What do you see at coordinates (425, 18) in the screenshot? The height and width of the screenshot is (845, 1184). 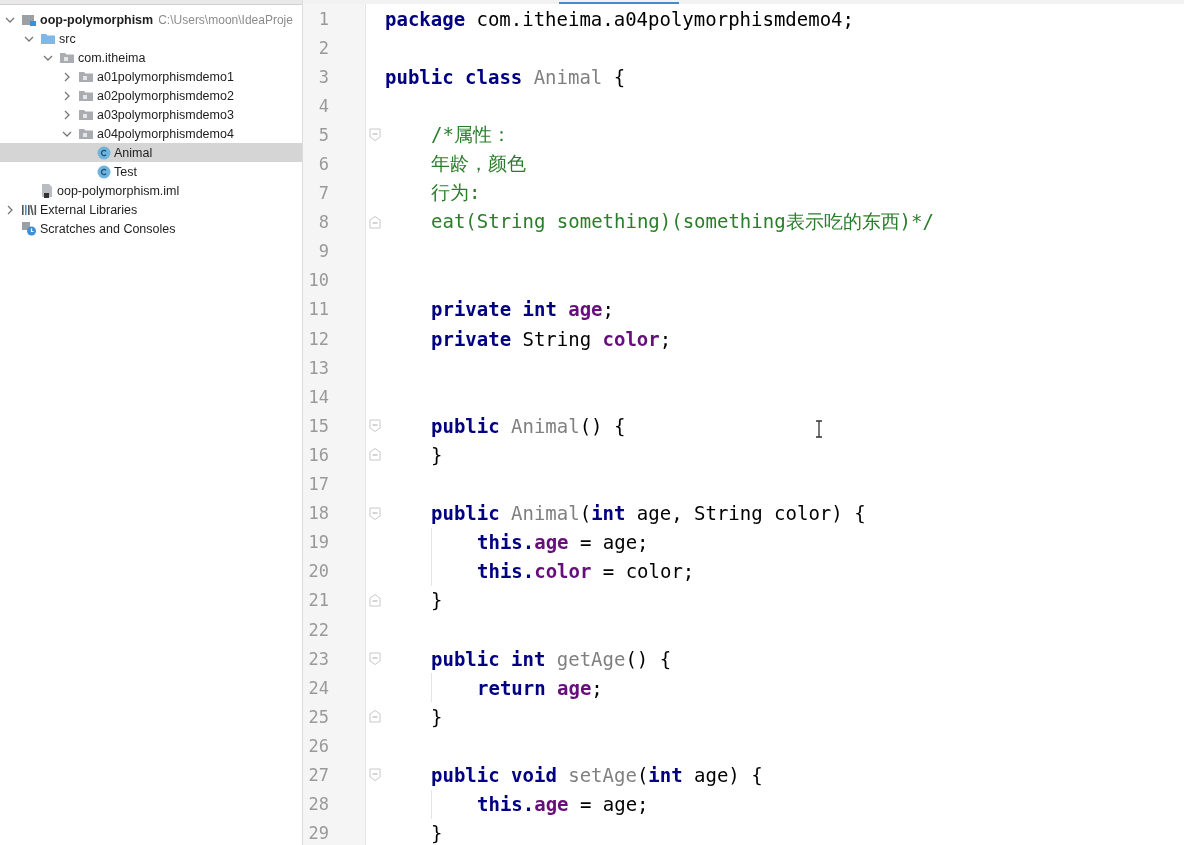 I see `code-token: package` at bounding box center [425, 18].